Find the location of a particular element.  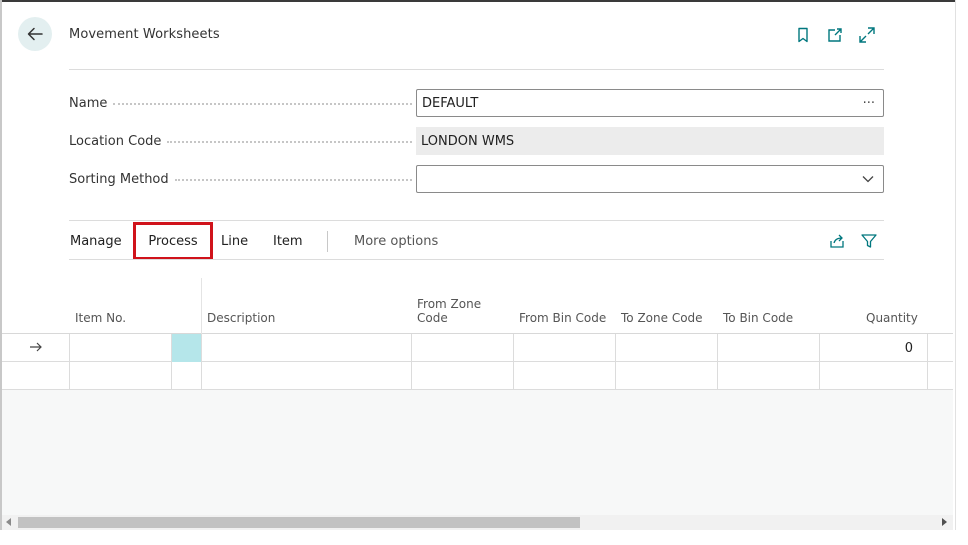

header-actions is located at coordinates (842, 35).